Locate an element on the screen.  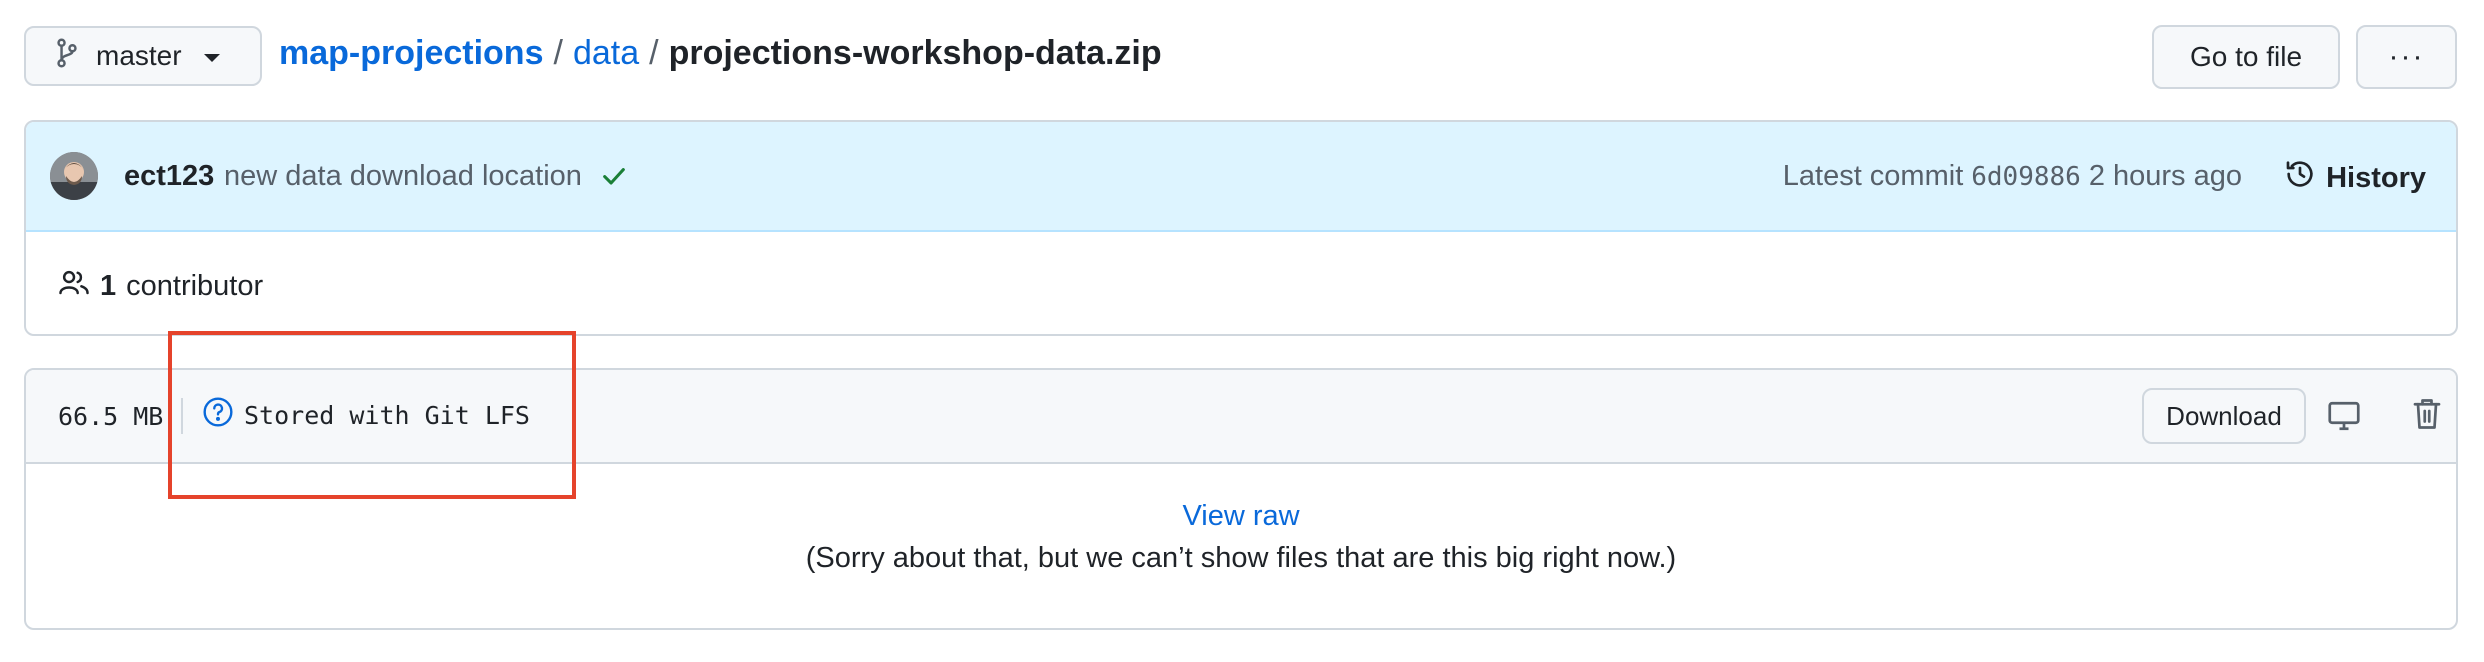
breadcrumb-repo-link: map-projections is located at coordinates (411, 53).